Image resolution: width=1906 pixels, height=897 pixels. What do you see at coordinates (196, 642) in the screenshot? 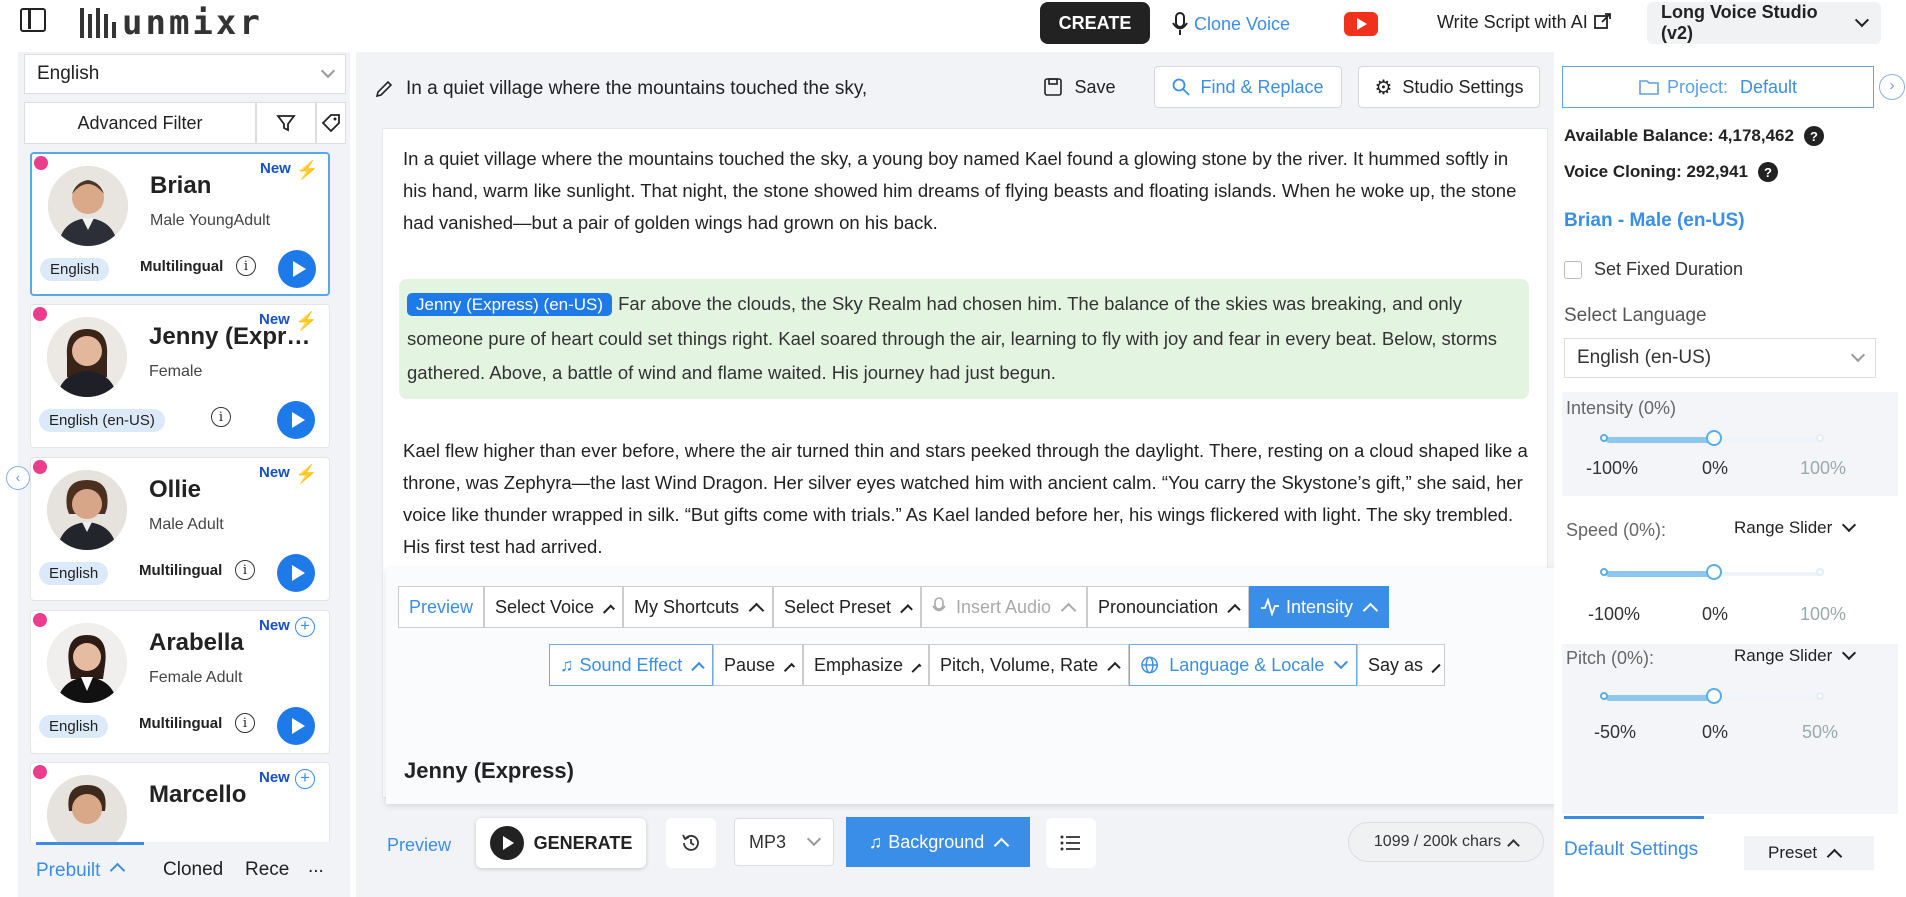
I see `voice-name: Arabella` at bounding box center [196, 642].